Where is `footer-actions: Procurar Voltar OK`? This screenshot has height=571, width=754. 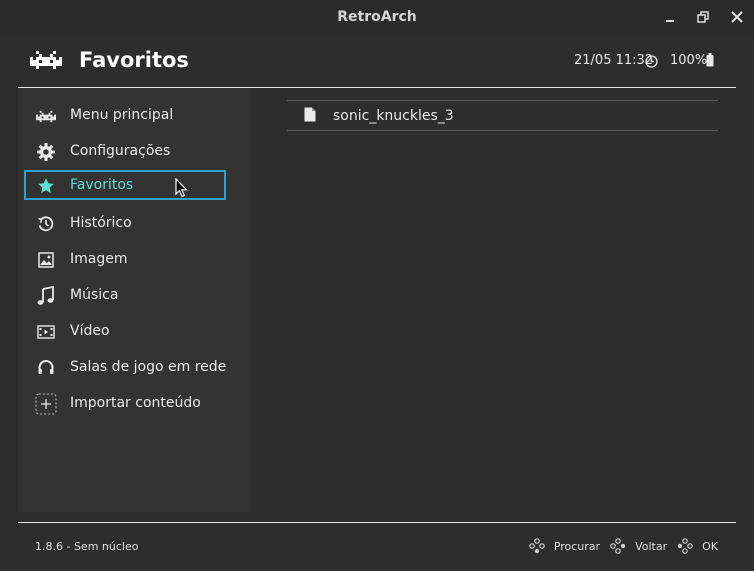
footer-actions: Procurar Voltar OK is located at coordinates (618, 546).